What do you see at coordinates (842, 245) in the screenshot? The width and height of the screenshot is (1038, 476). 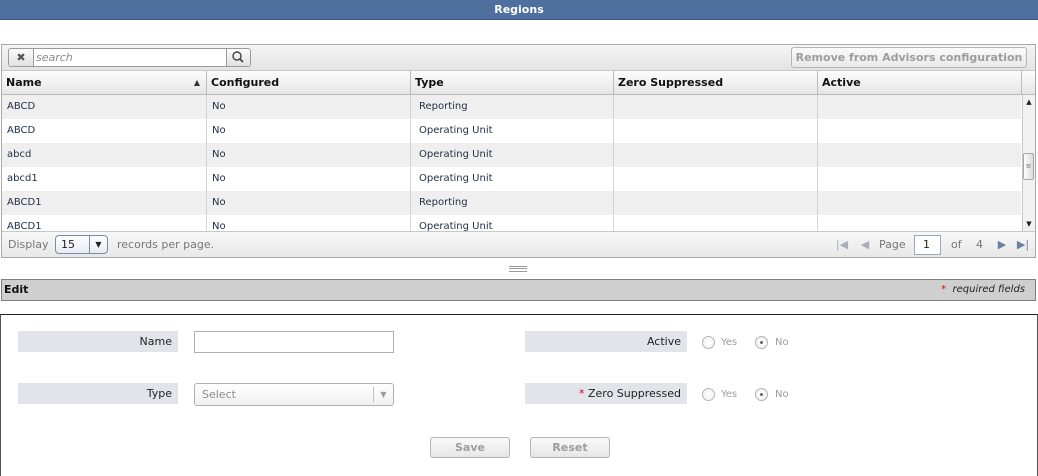 I see `first-page-icon: |◀` at bounding box center [842, 245].